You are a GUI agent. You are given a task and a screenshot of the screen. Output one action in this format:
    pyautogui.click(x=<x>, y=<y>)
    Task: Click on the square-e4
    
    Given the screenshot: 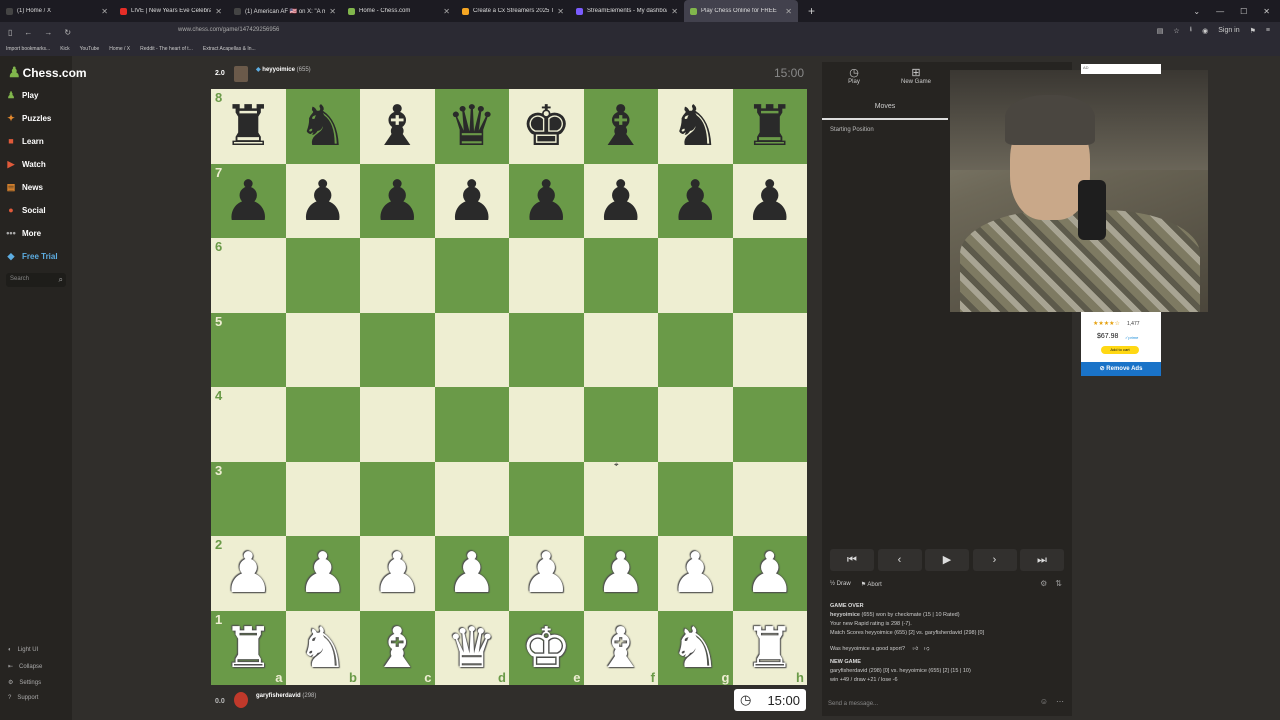 What is the action you would take?
    pyautogui.click(x=546, y=424)
    